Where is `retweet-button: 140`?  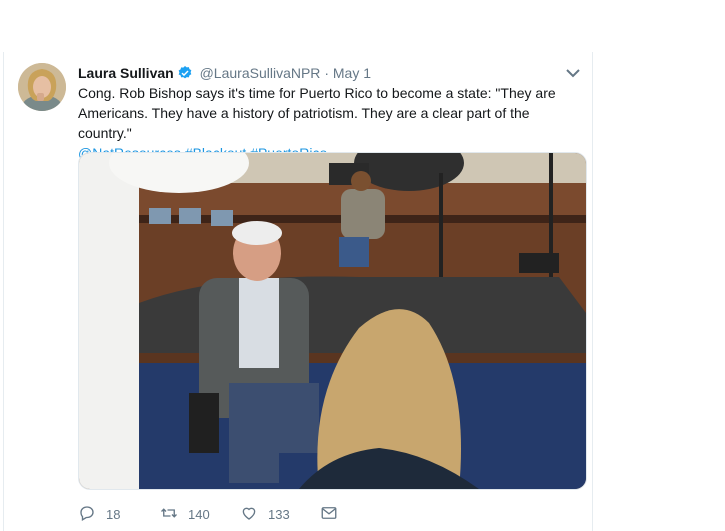
retweet-button: 140 is located at coordinates (185, 514).